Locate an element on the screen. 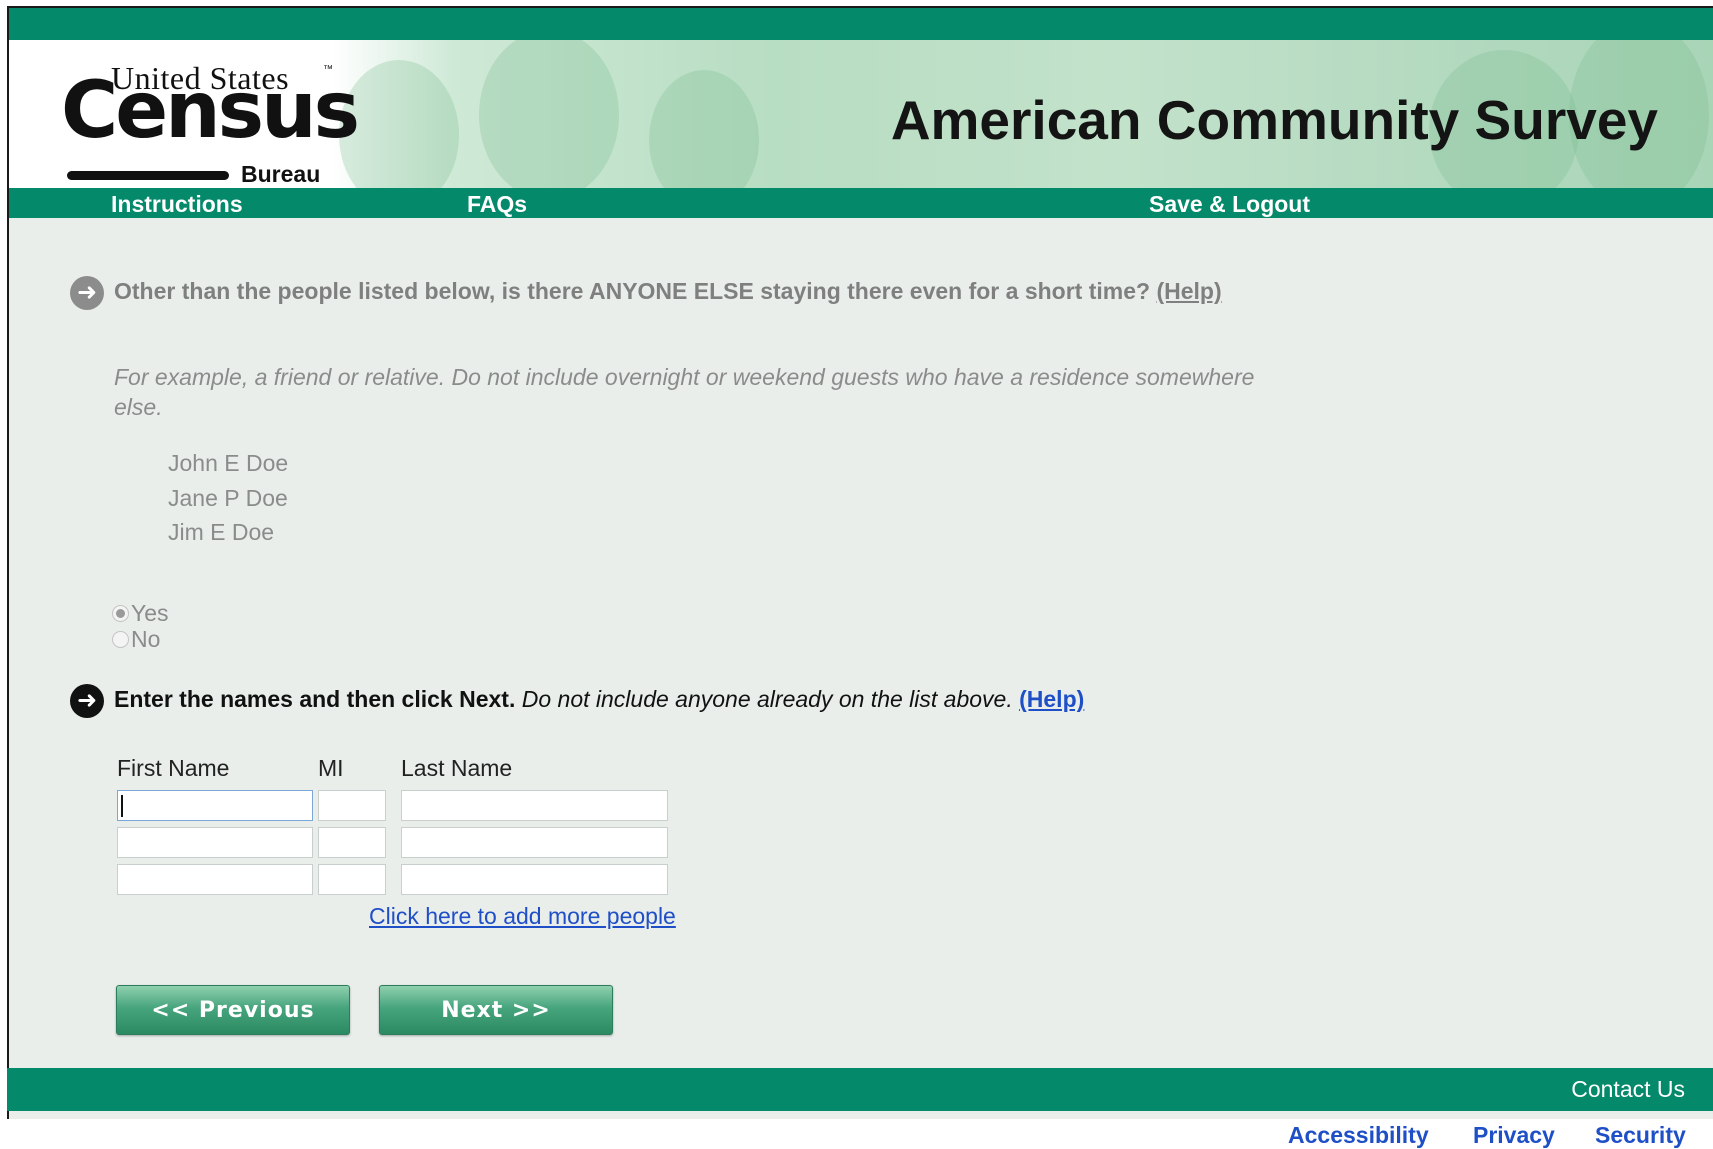  nav-bar: Instructions FAQs Save & Logout is located at coordinates (861, 203).